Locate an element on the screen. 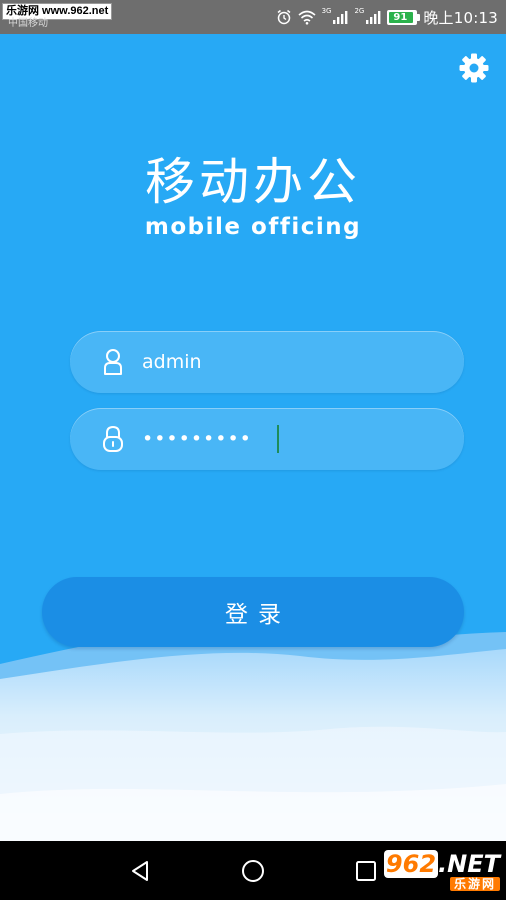  clock: 晚上10:13 is located at coordinates (460, 17).